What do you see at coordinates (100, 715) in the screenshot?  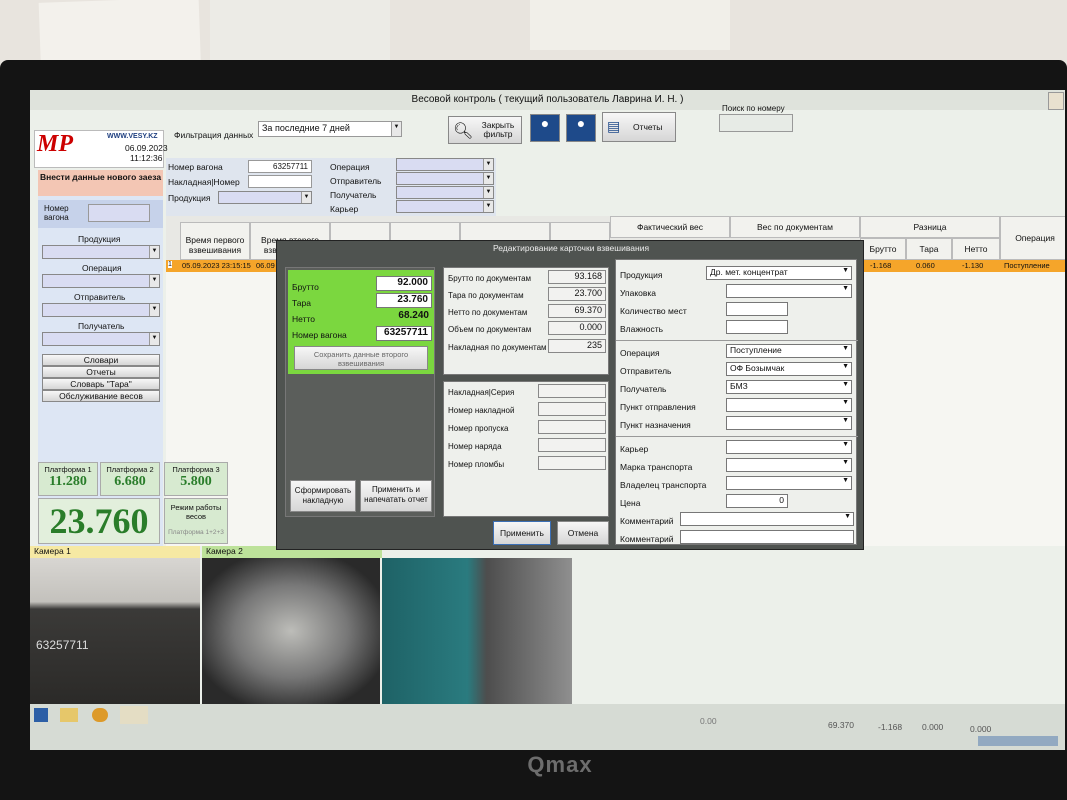 I see `app-icon` at bounding box center [100, 715].